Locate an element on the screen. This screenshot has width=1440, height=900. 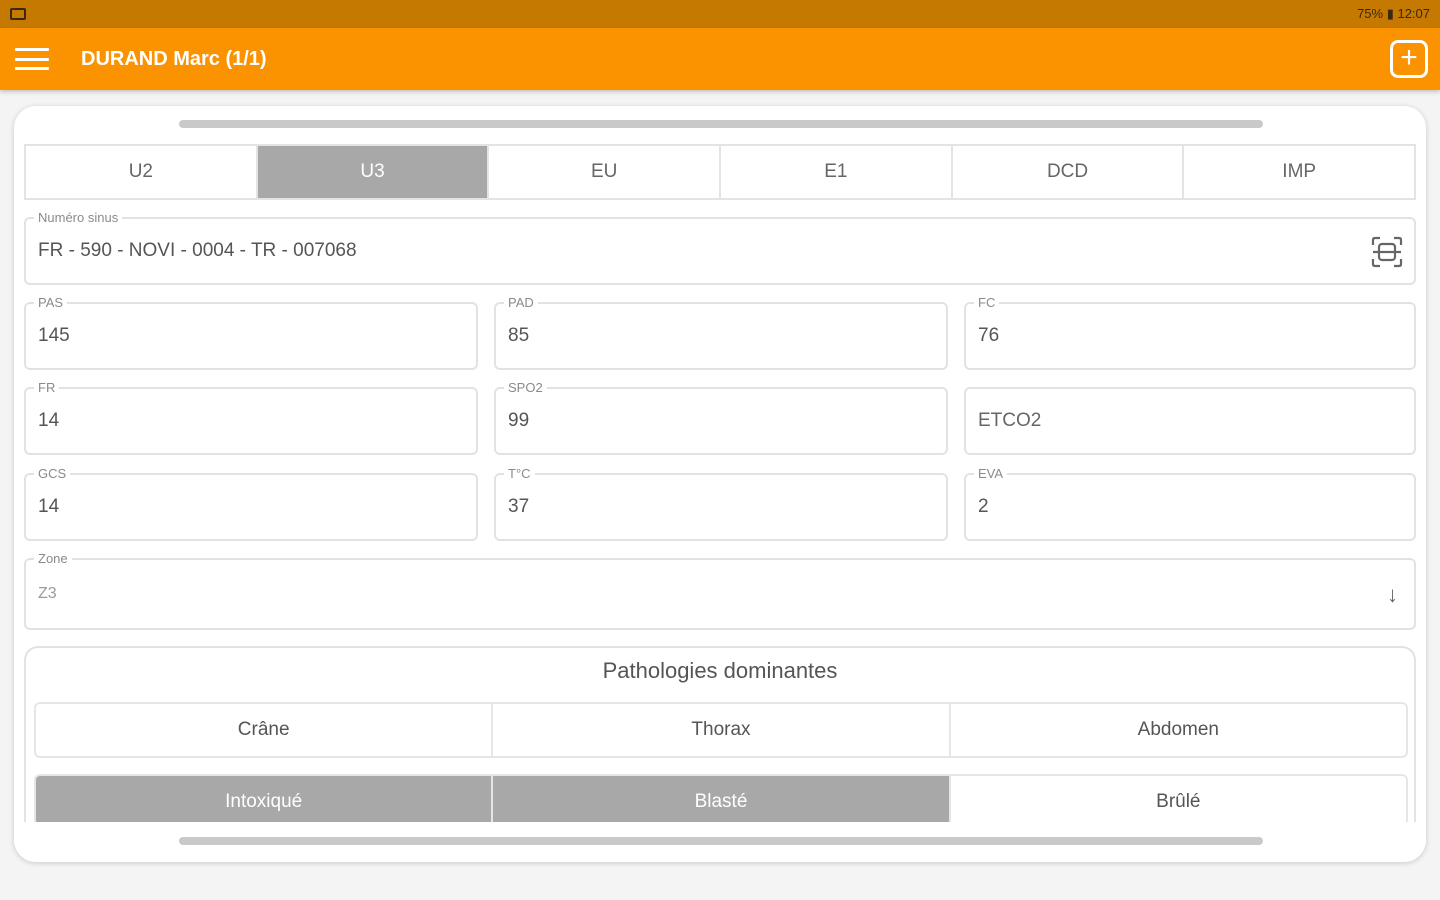
spo2-value: 99 is located at coordinates (519, 420).